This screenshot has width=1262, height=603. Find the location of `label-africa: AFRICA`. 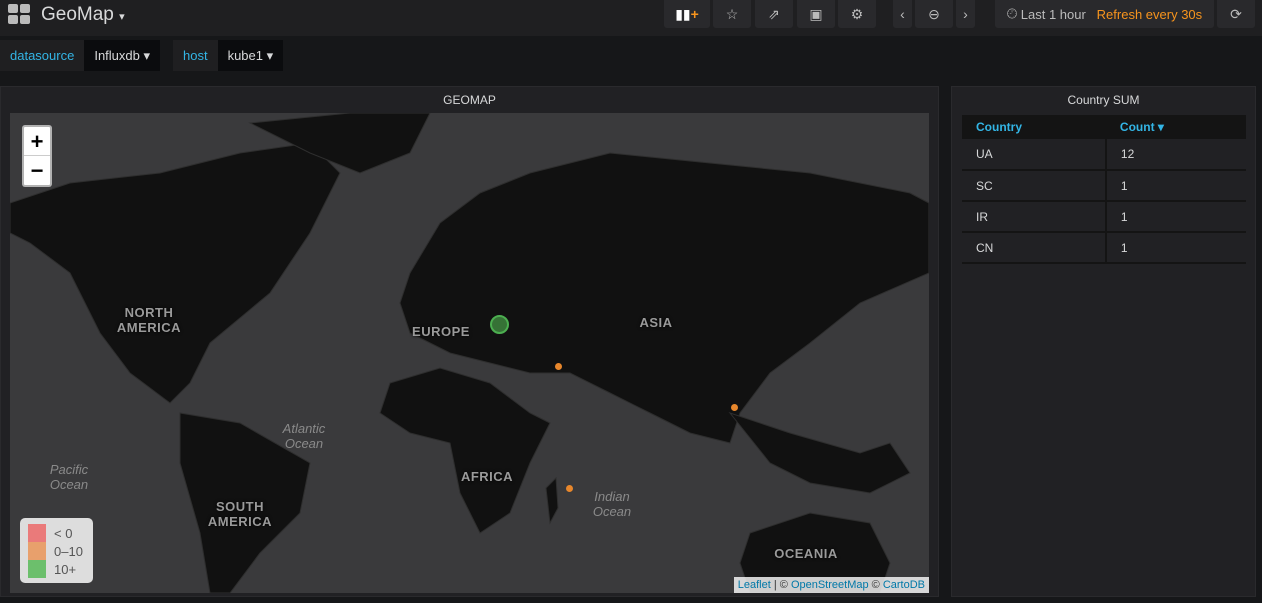

label-africa: AFRICA is located at coordinates (487, 476).